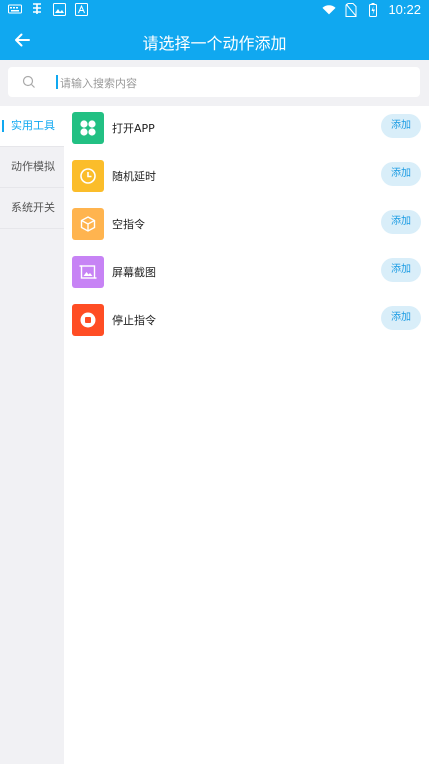  What do you see at coordinates (81, 9) in the screenshot?
I see `a-box-icon` at bounding box center [81, 9].